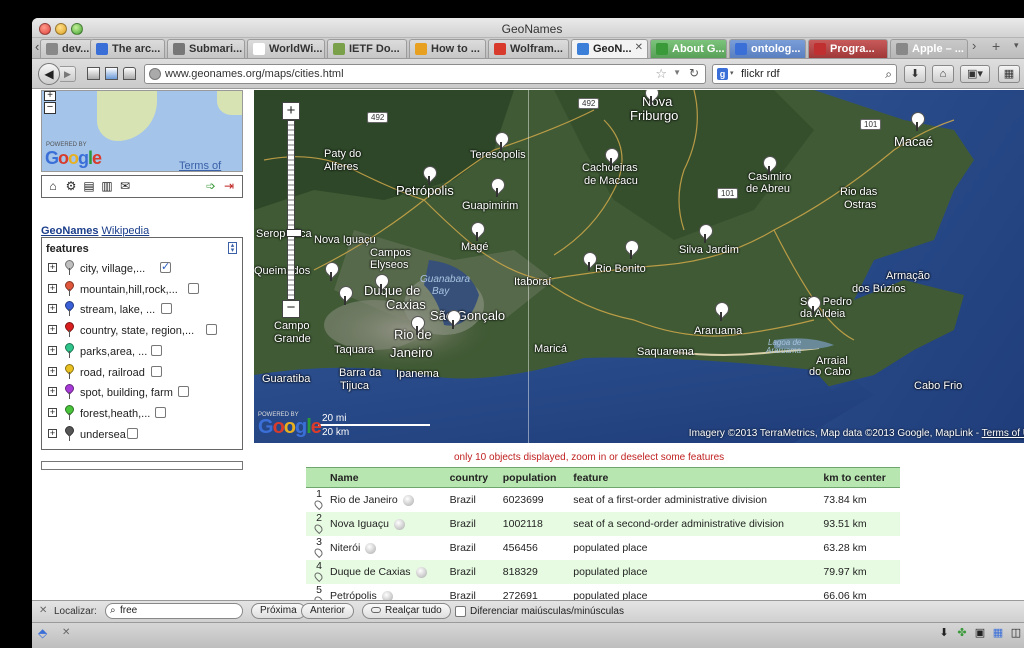 This screenshot has height=648, width=1024. I want to click on match-case-checkbox, so click(460, 611).